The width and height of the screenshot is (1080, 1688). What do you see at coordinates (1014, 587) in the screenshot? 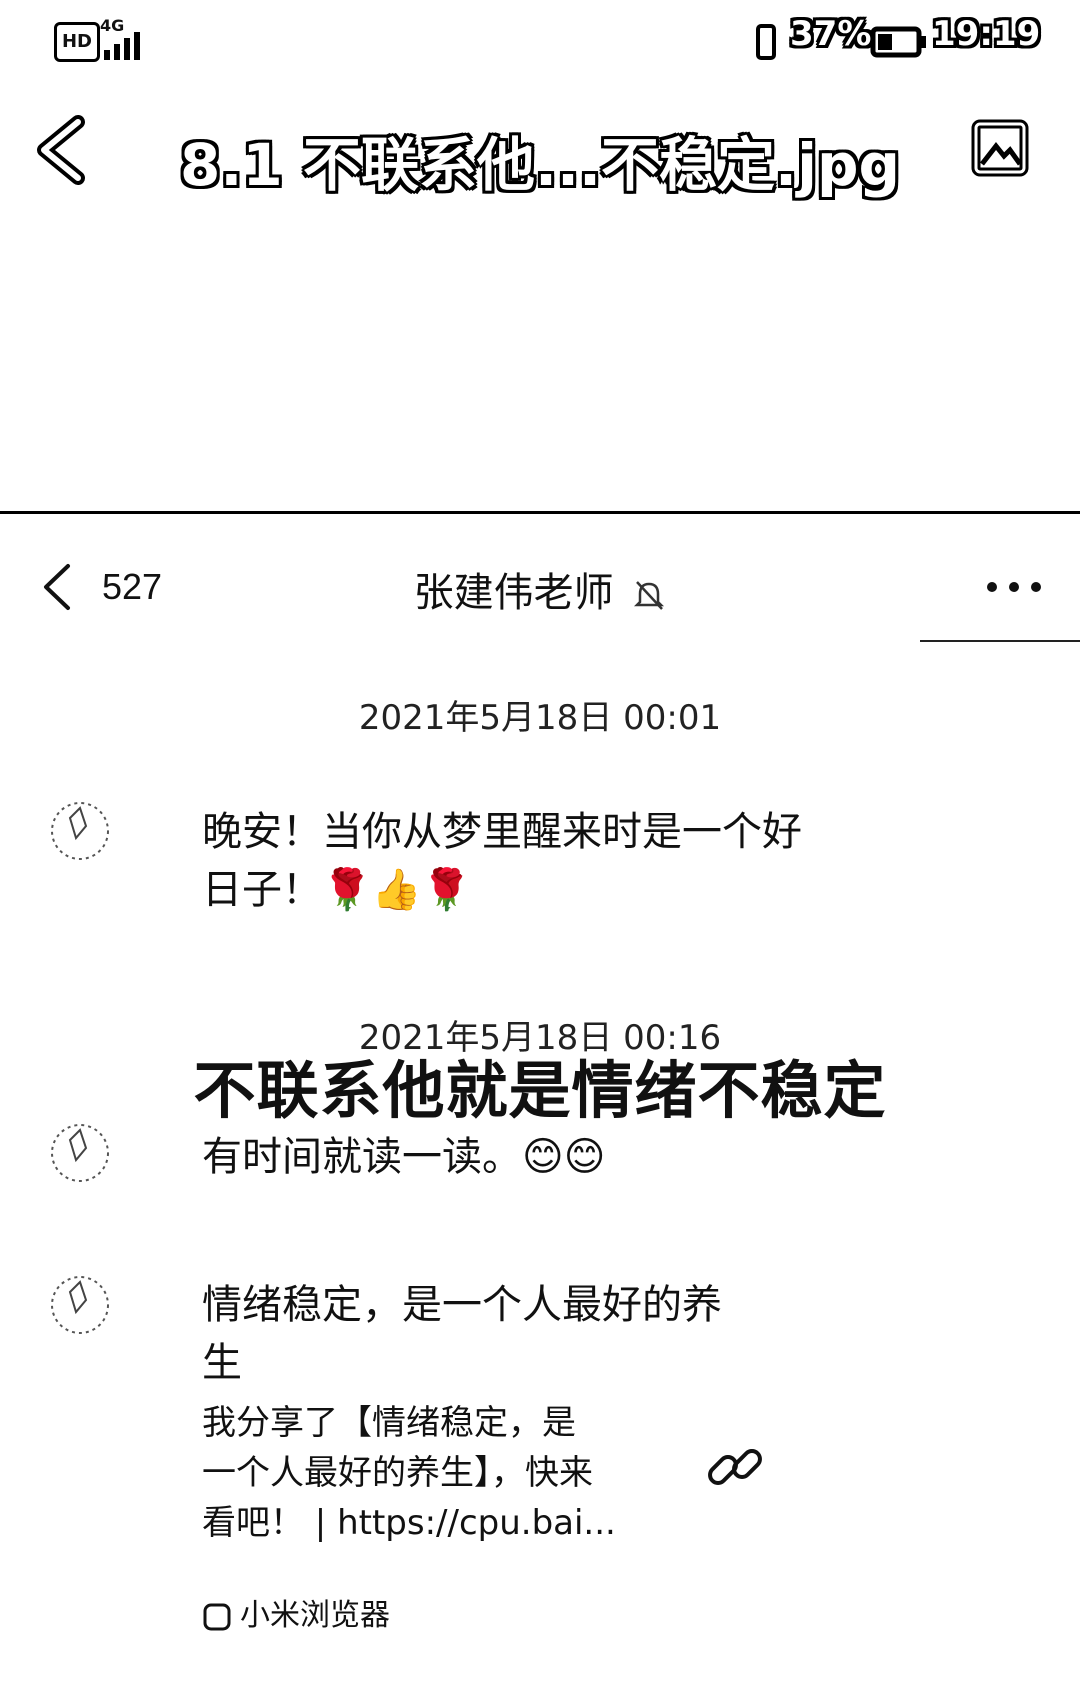
I see `more-dots-icon` at bounding box center [1014, 587].